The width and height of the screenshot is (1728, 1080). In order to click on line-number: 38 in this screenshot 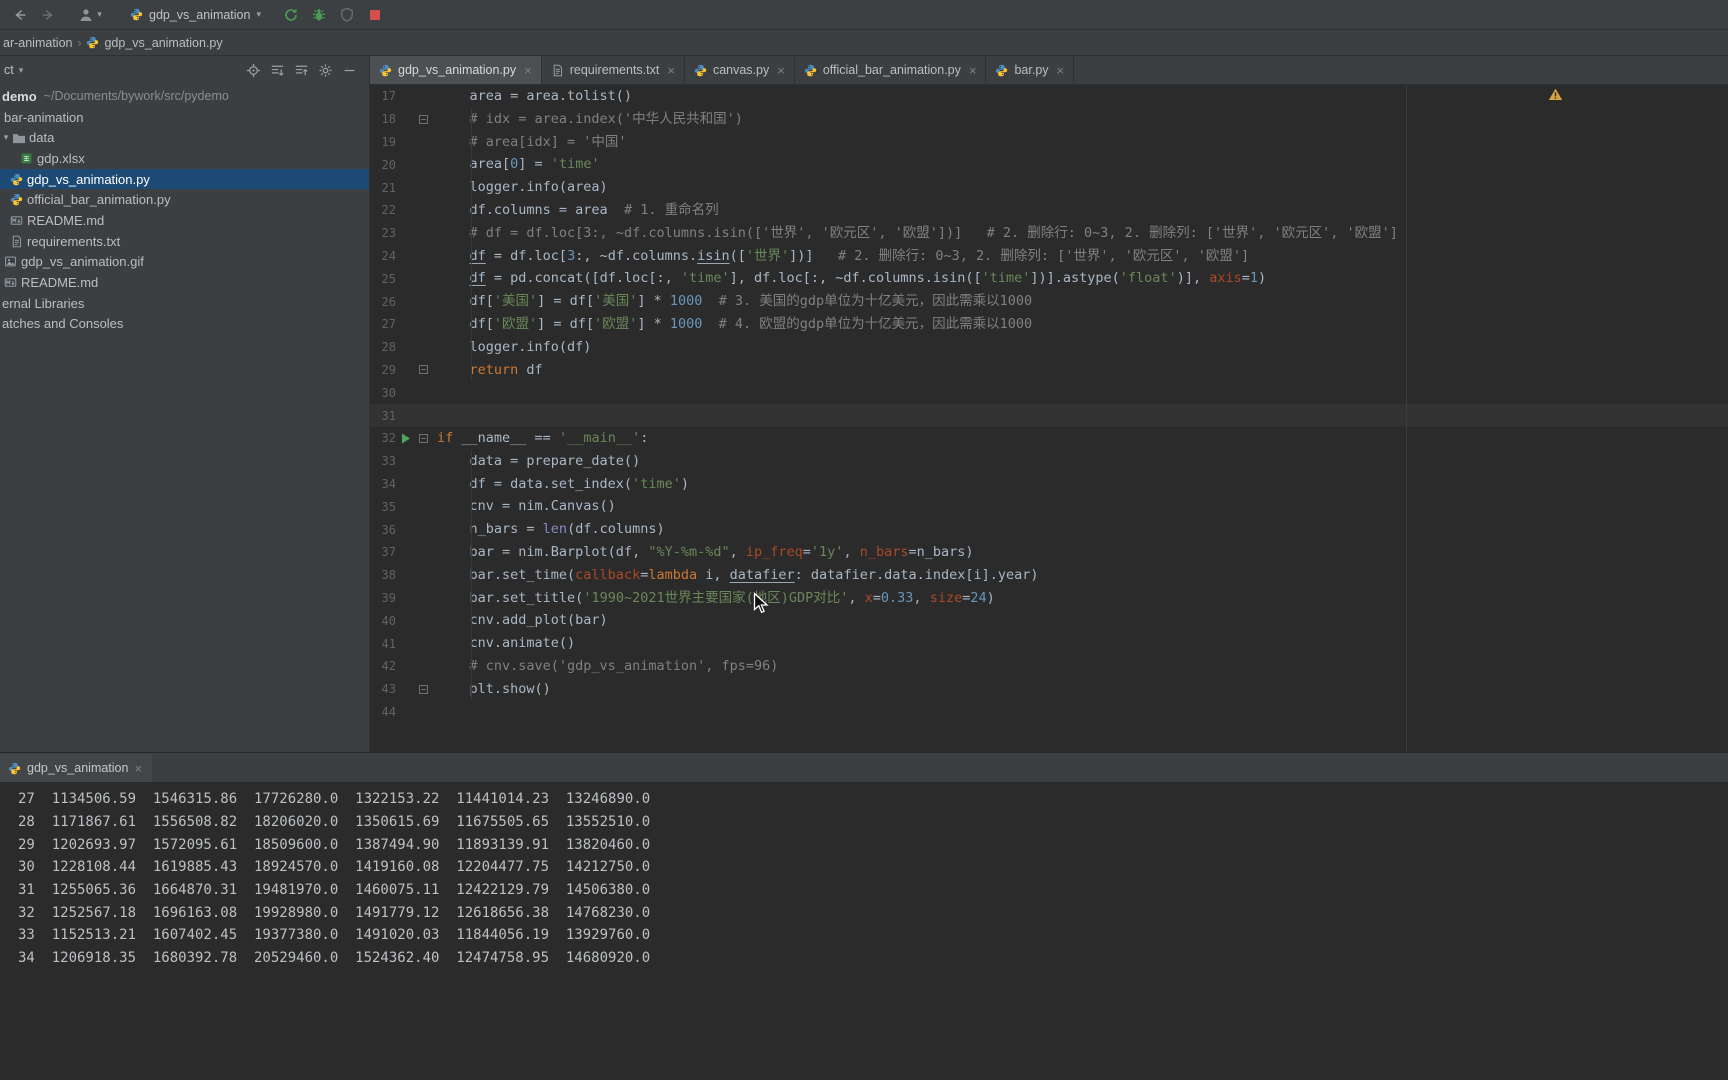, I will do `click(383, 575)`.